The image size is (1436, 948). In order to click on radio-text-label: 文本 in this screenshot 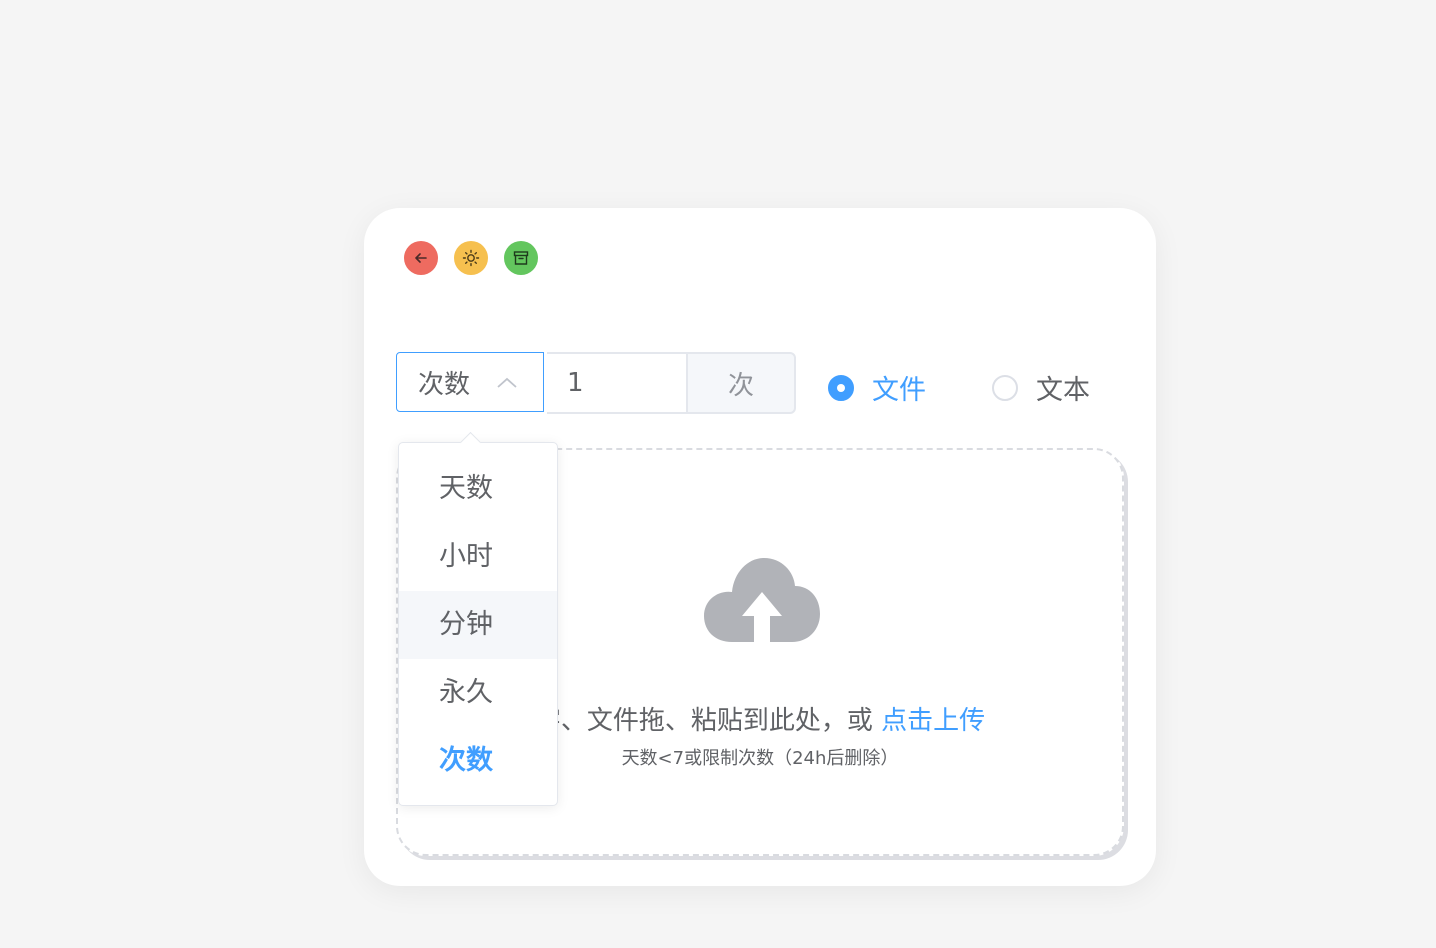, I will do `click(1063, 390)`.